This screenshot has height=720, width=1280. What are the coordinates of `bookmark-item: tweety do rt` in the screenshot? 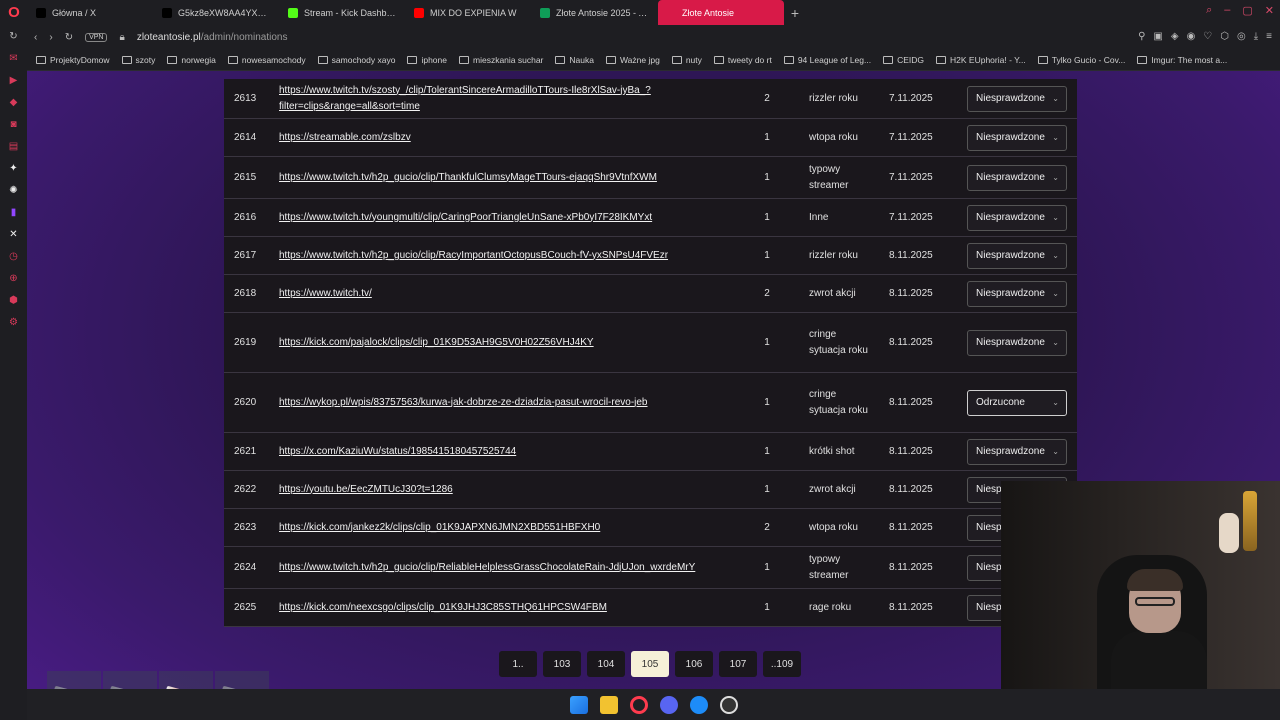 It's located at (742, 60).